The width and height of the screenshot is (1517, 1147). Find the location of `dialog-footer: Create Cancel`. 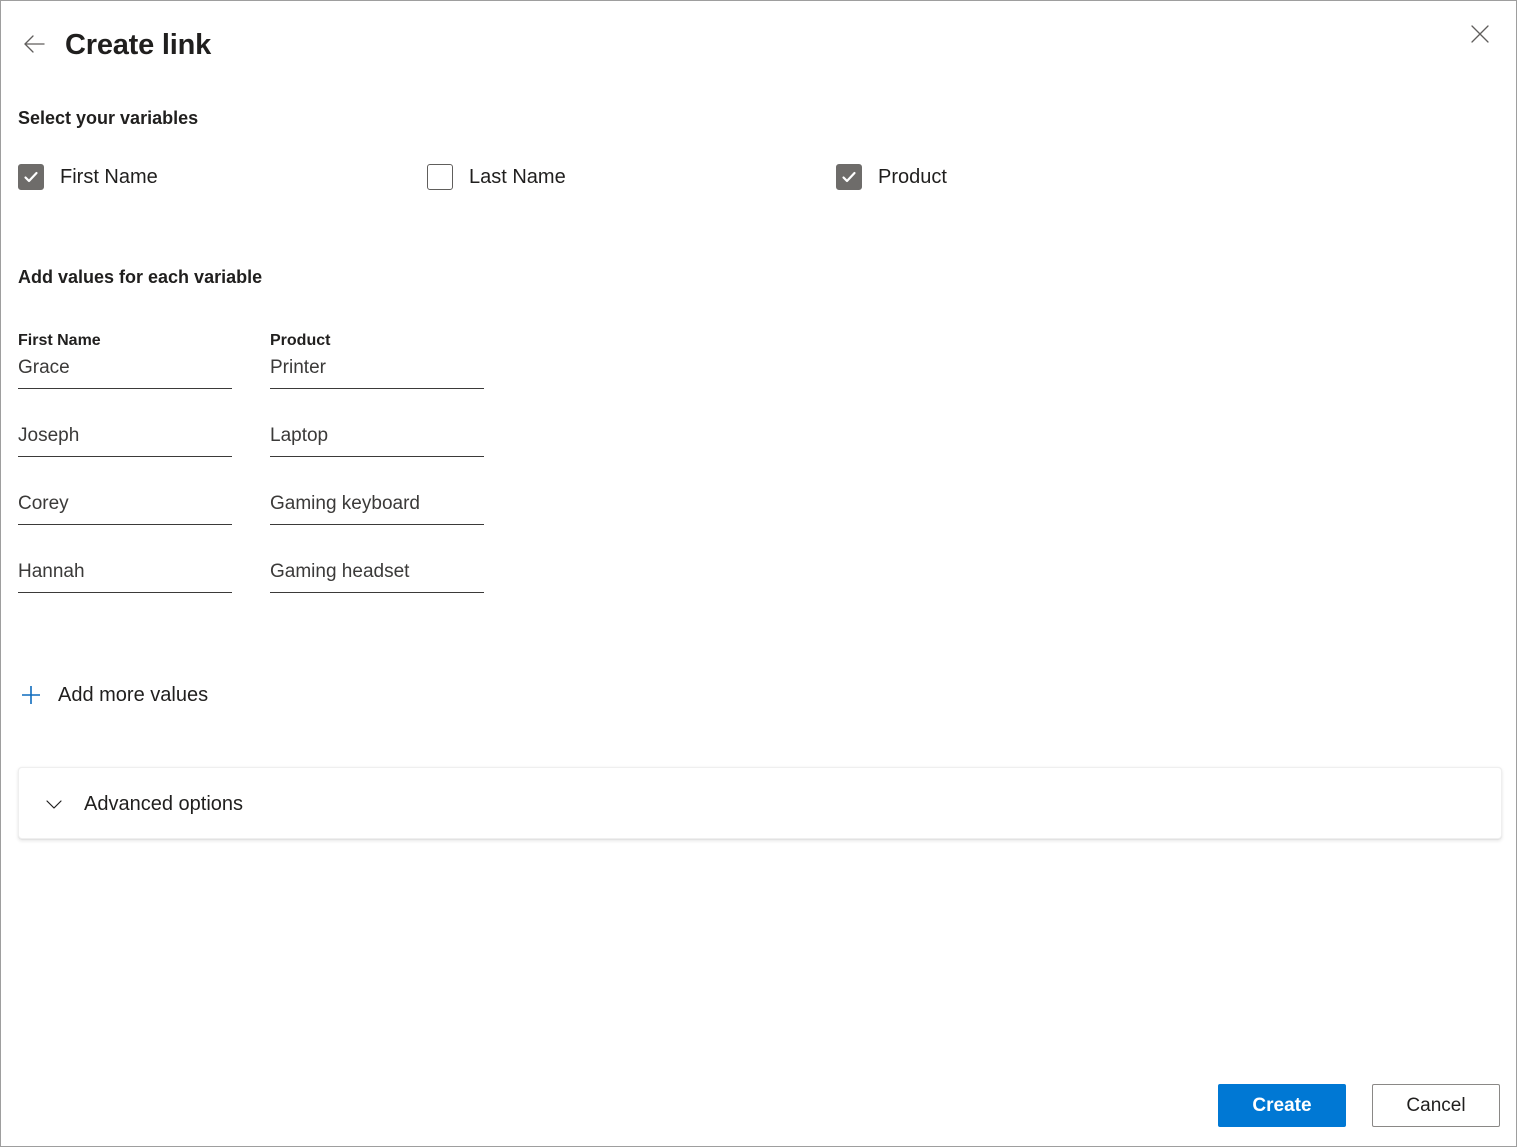

dialog-footer: Create Cancel is located at coordinates (758, 1103).